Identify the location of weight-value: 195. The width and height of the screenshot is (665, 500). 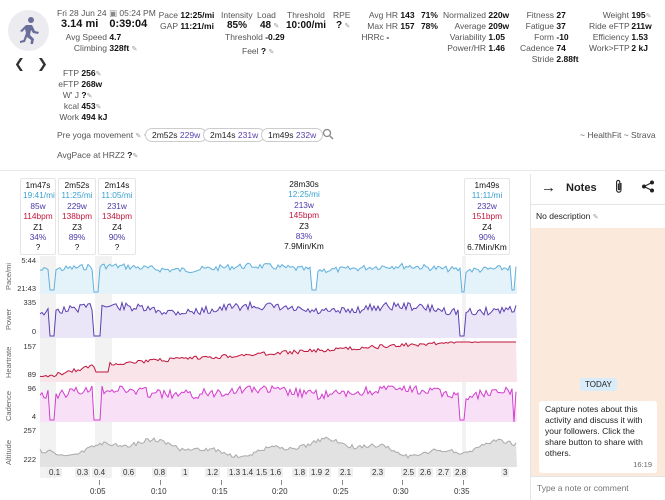
(638, 15).